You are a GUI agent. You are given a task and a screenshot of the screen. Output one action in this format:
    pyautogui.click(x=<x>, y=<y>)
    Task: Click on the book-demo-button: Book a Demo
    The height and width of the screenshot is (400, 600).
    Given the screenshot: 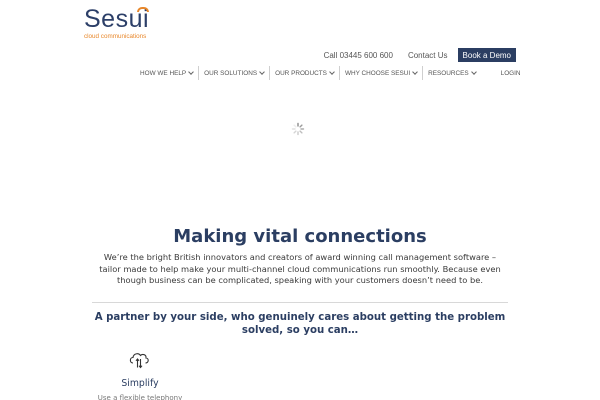 What is the action you would take?
    pyautogui.click(x=486, y=55)
    